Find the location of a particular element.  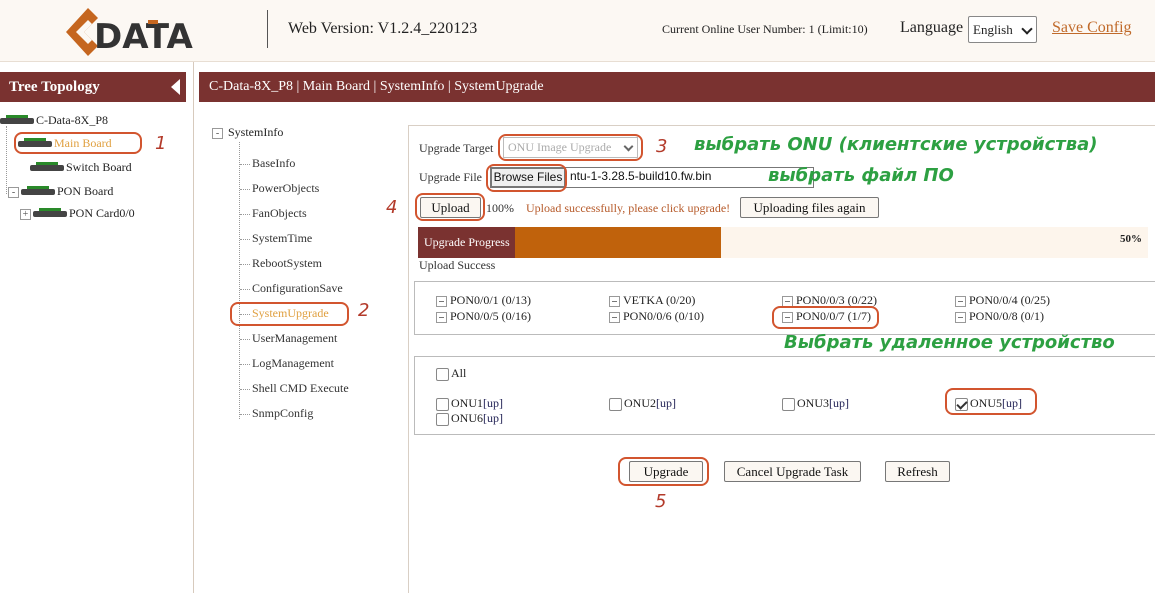

online-user-count: Current Online User Number: 1 (Limit:10) is located at coordinates (765, 29).